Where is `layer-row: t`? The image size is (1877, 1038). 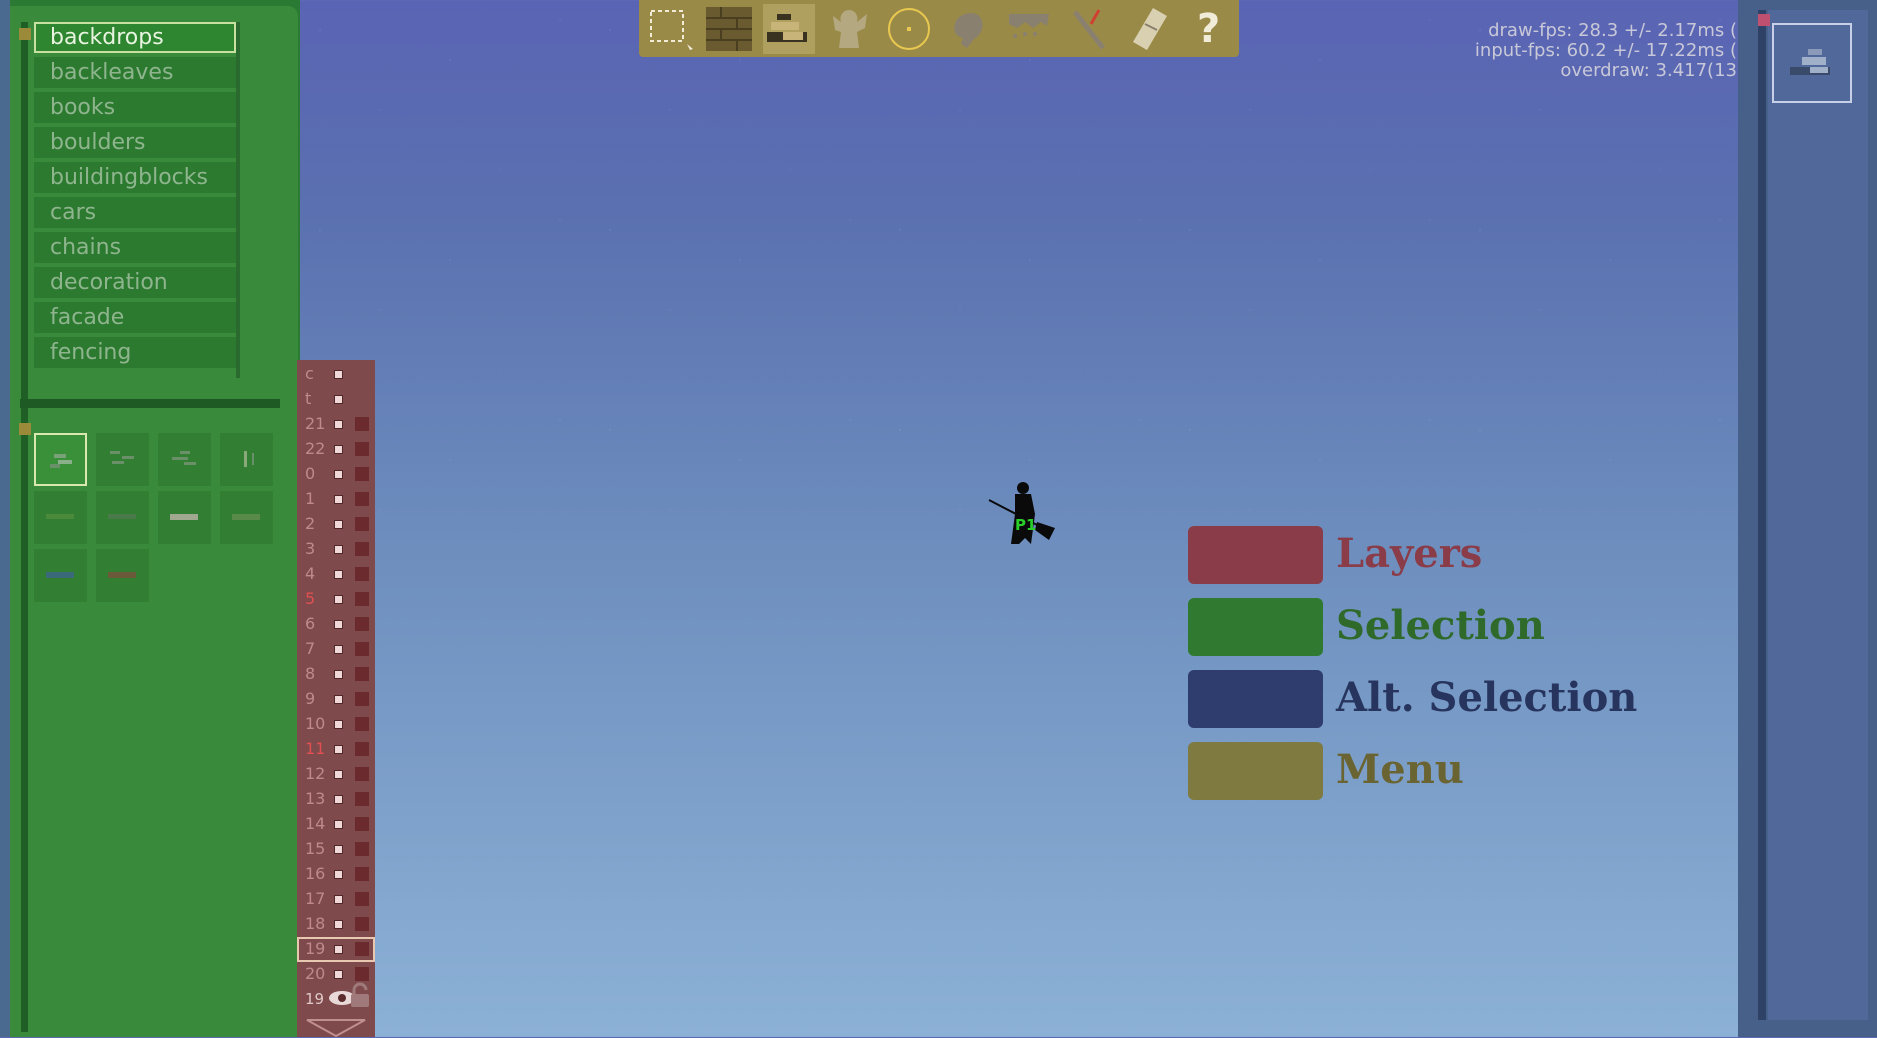 layer-row: t is located at coordinates (336, 399).